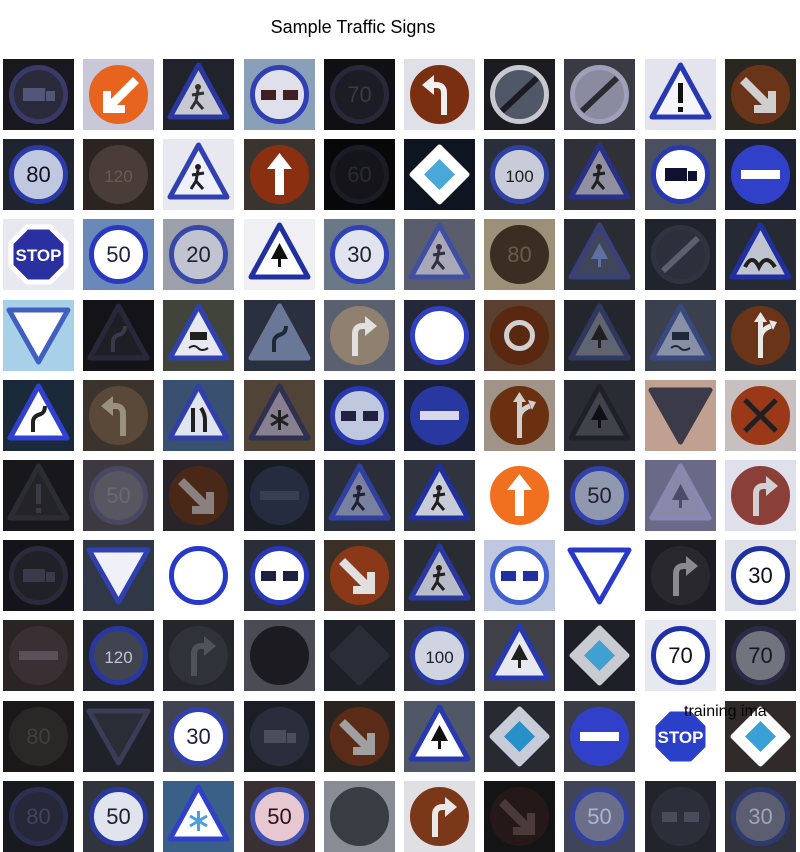  Describe the element at coordinates (519, 254) in the screenshot. I see `speed-limit-text: 80` at that location.